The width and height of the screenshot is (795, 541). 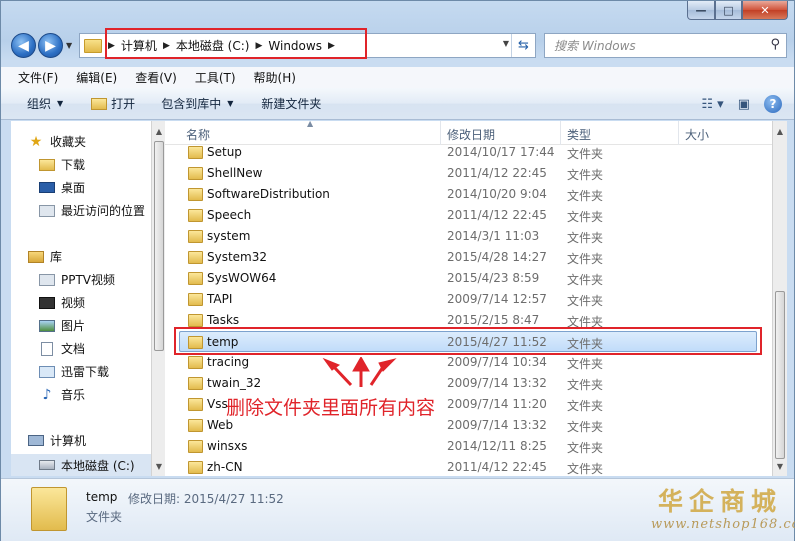 I want to click on address-dropdown: ▼, so click(x=506, y=43).